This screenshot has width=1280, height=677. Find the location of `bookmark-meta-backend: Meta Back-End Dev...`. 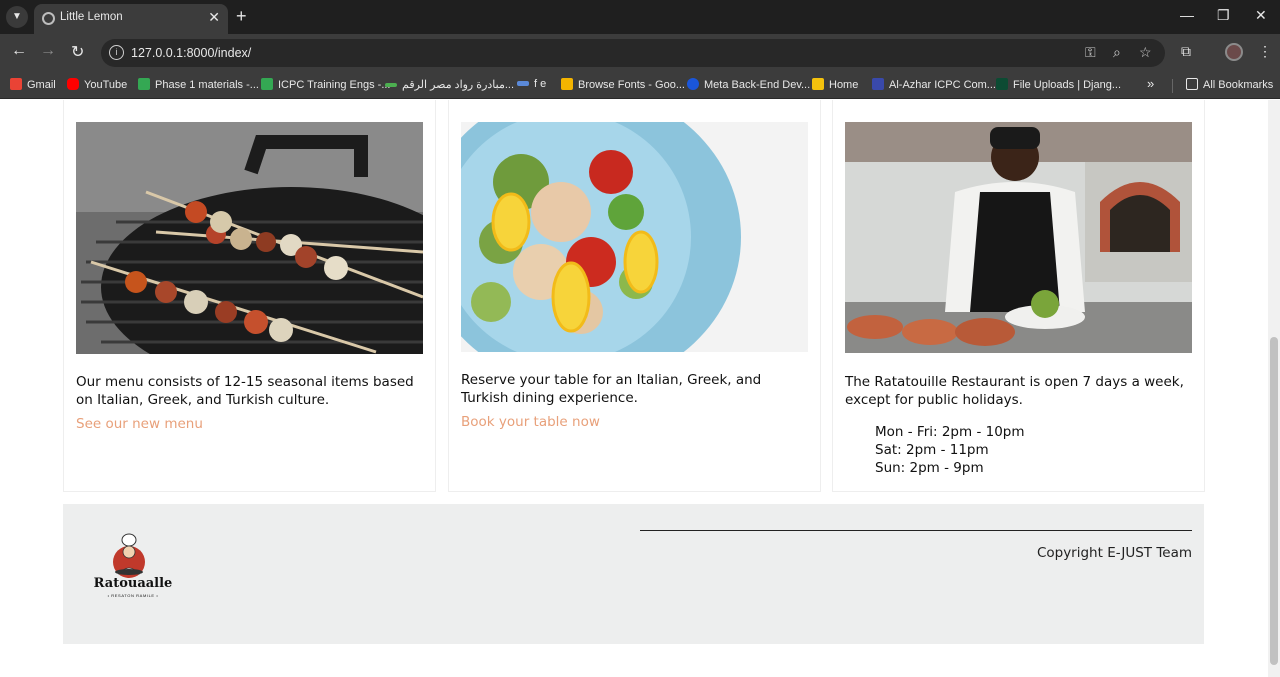

bookmark-meta-backend: Meta Back-End Dev... is located at coordinates (748, 84).